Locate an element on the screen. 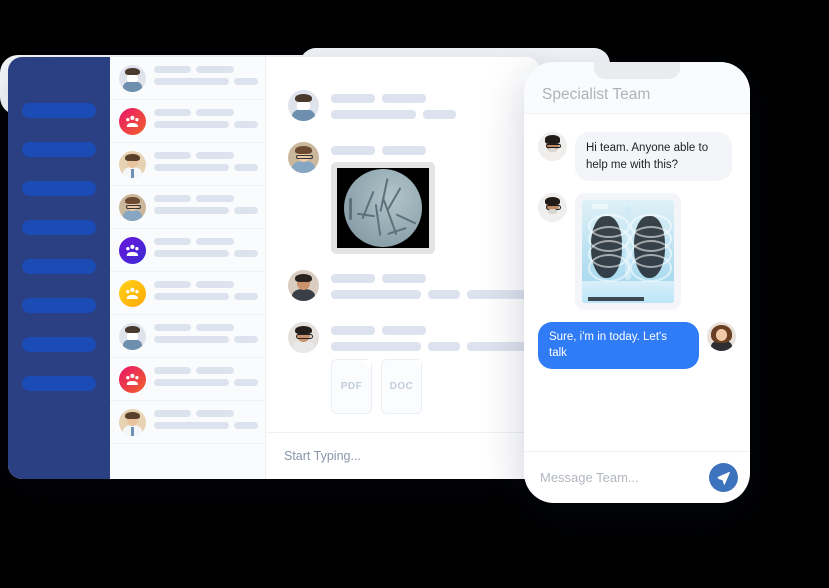 The image size is (829, 588). page-title: Specialist Team is located at coordinates (596, 94).